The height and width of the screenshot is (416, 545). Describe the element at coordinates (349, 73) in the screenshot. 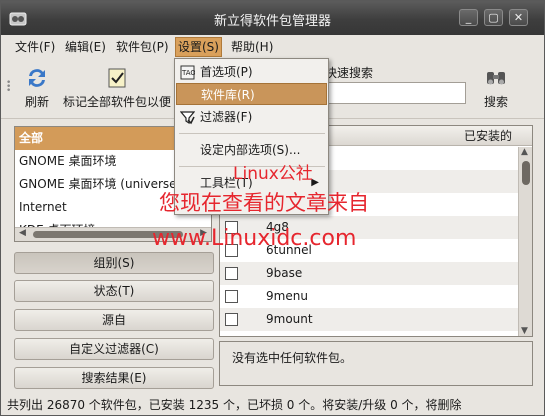

I see `quick-search-label: 快速搜索` at that location.